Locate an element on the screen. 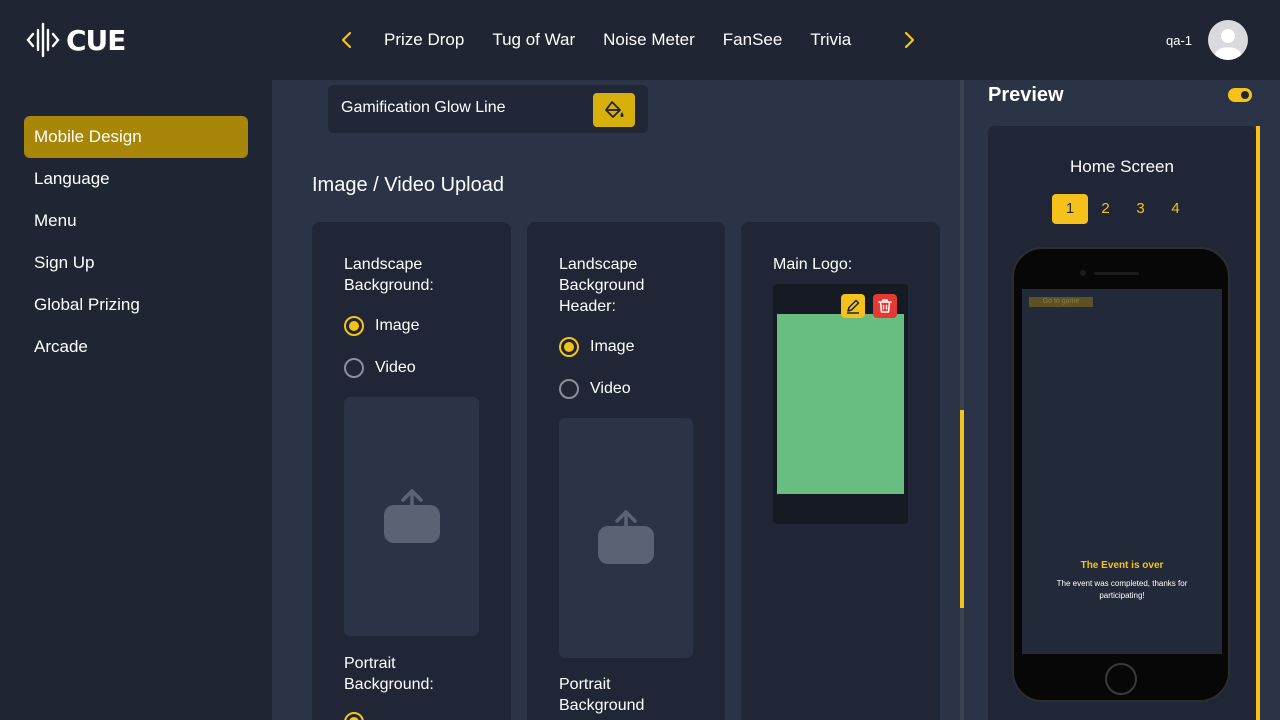  preview-page-3: 3 is located at coordinates (1140, 209).